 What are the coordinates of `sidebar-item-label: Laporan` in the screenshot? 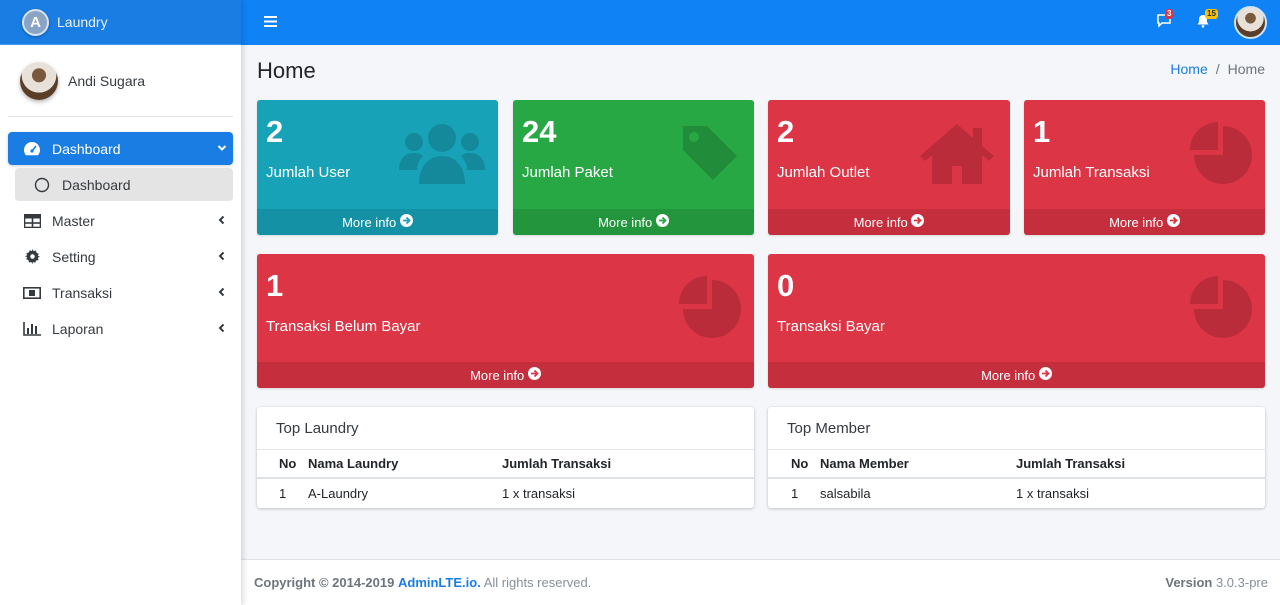 It's located at (78, 328).